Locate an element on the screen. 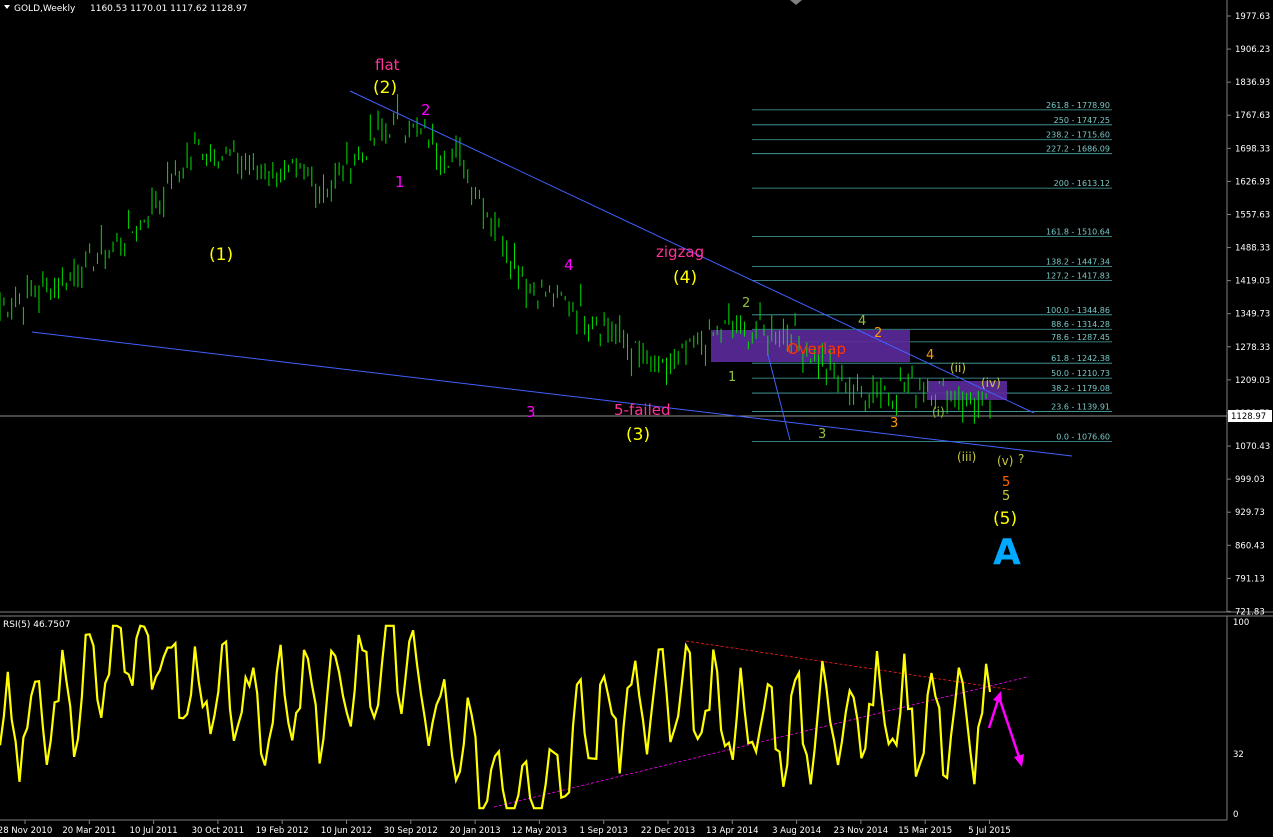 Image resolution: width=1273 pixels, height=837 pixels. fib-label: 78.6 - 1287.45 is located at coordinates (1080, 337).